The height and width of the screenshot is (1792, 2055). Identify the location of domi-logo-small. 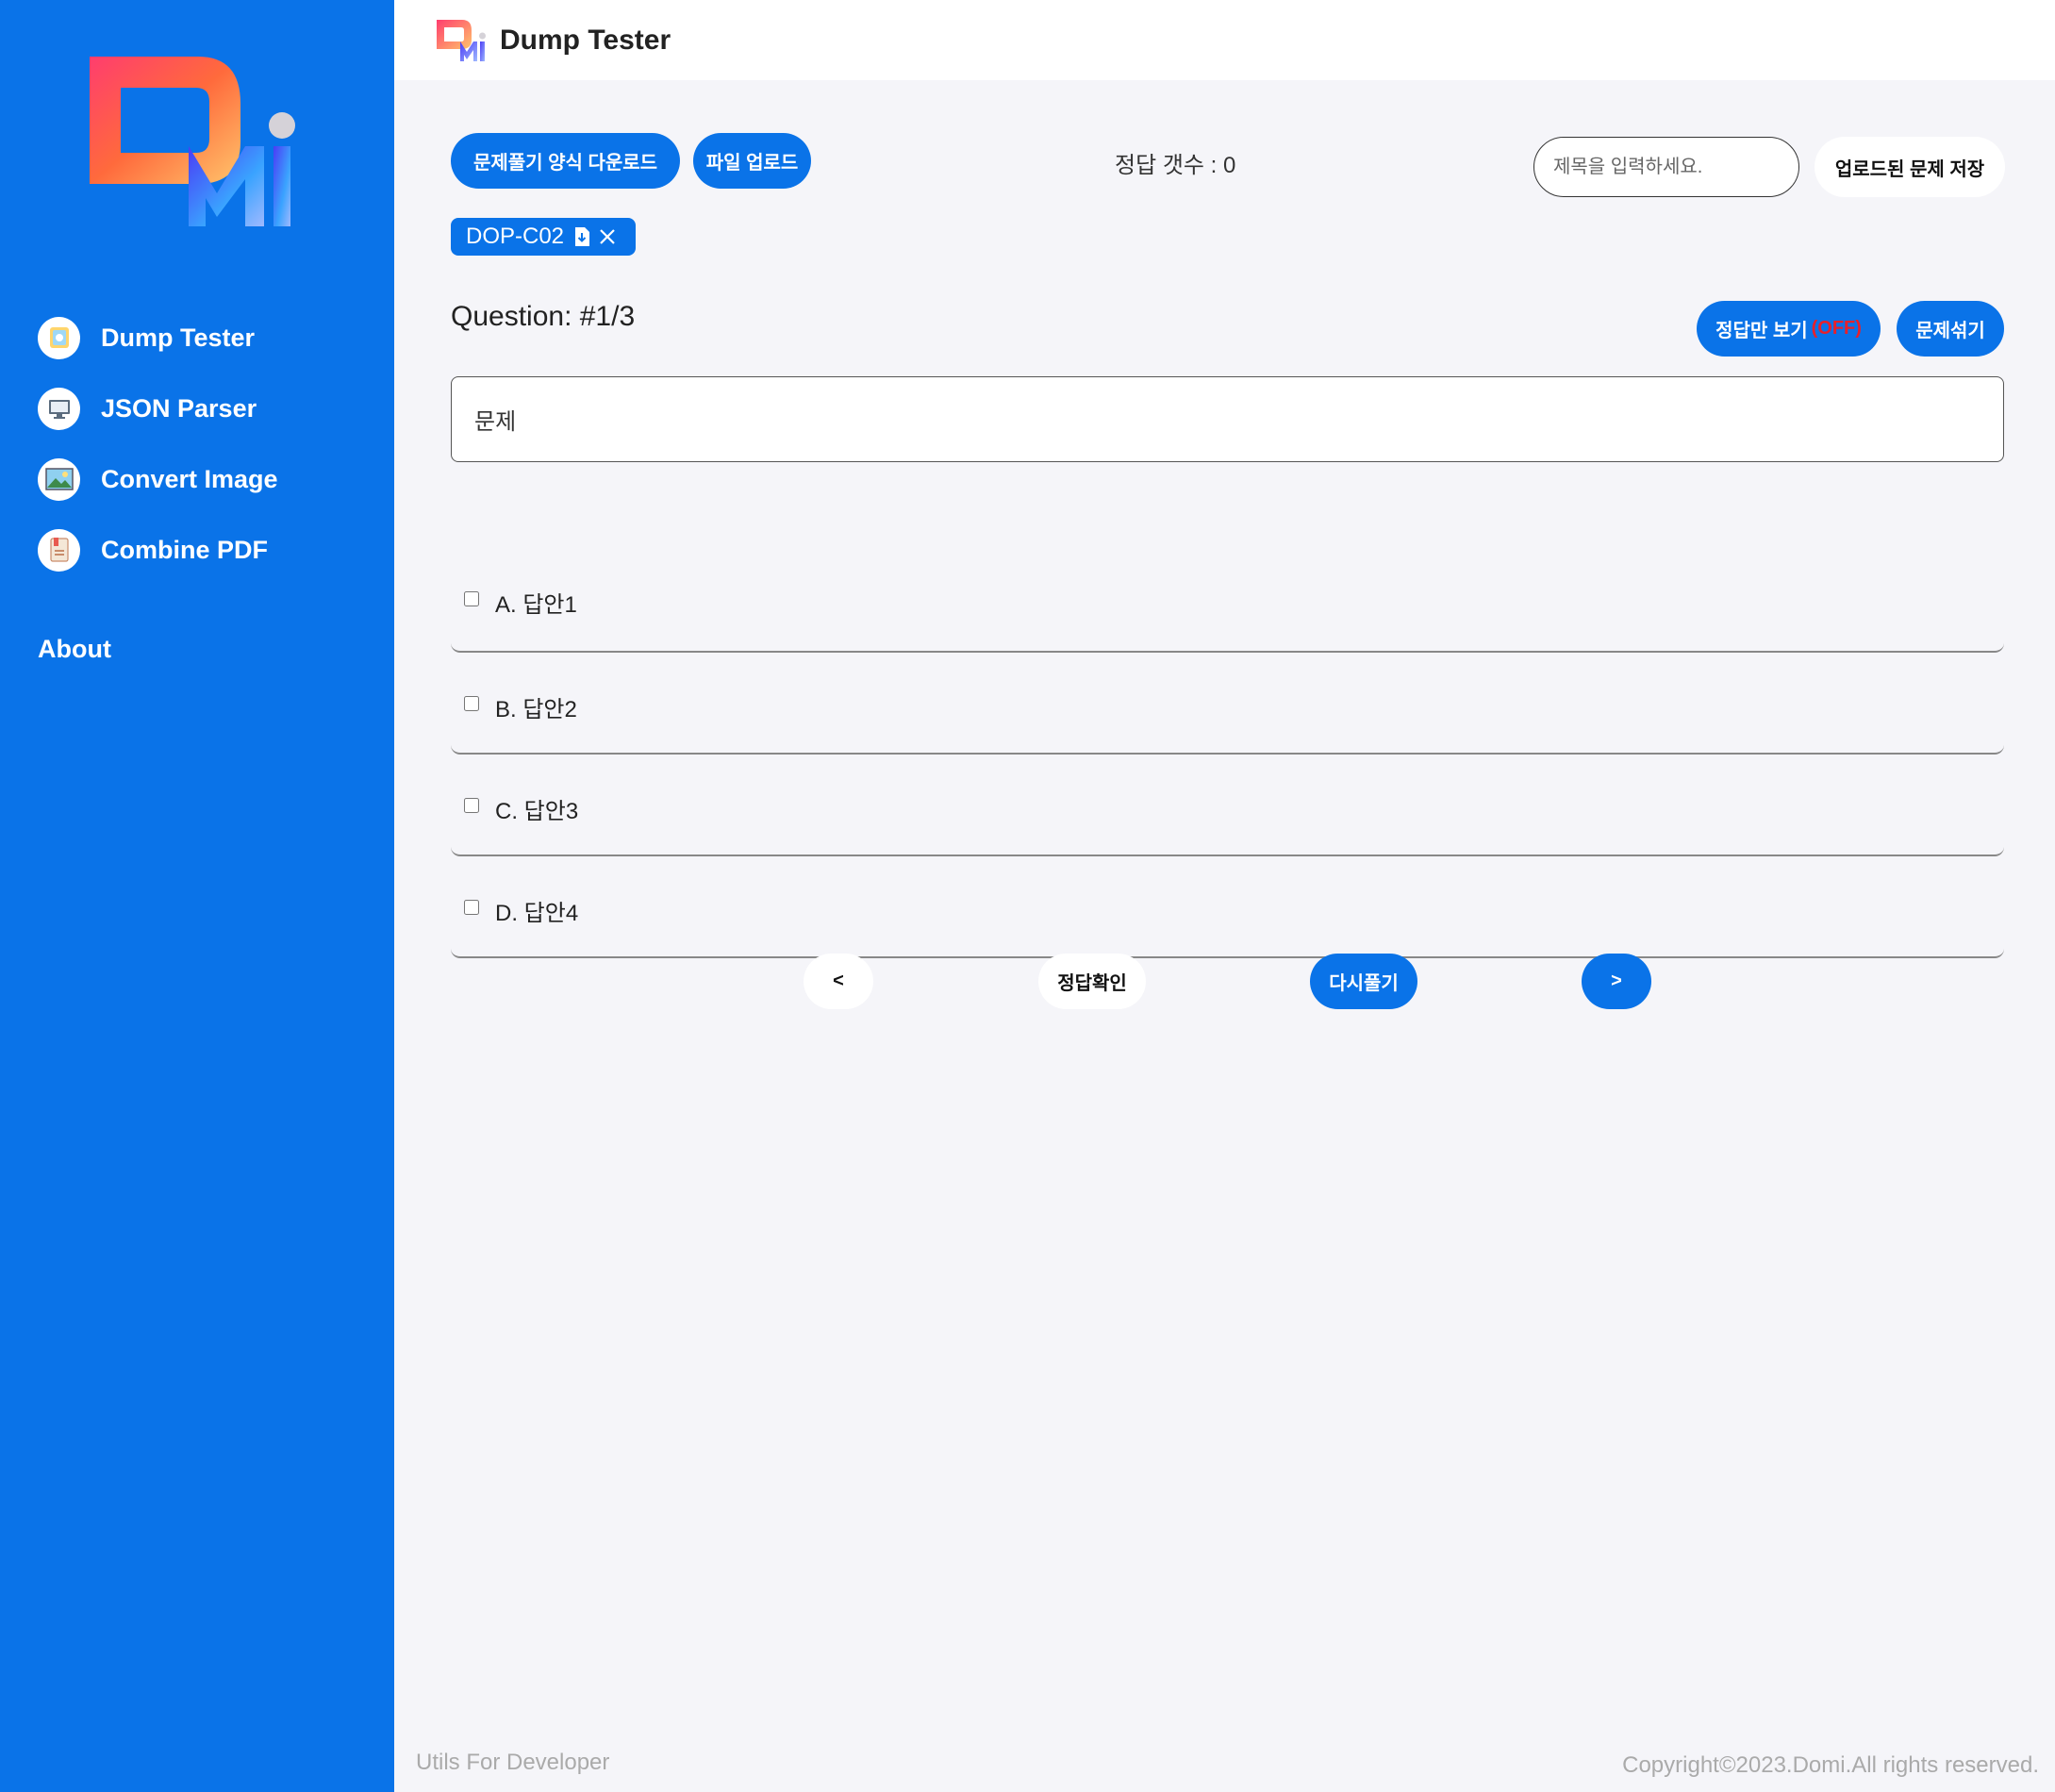
(462, 40).